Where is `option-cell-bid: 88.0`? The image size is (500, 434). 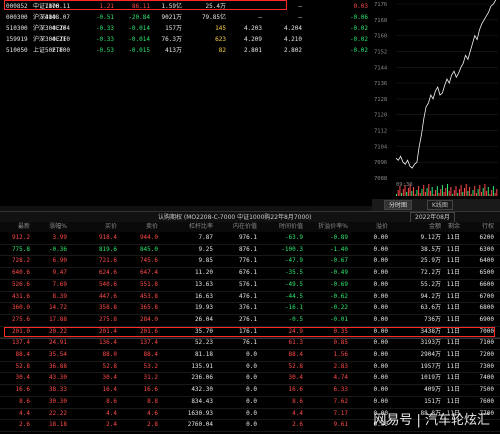 option-cell-bid: 88.0 is located at coordinates (109, 354).